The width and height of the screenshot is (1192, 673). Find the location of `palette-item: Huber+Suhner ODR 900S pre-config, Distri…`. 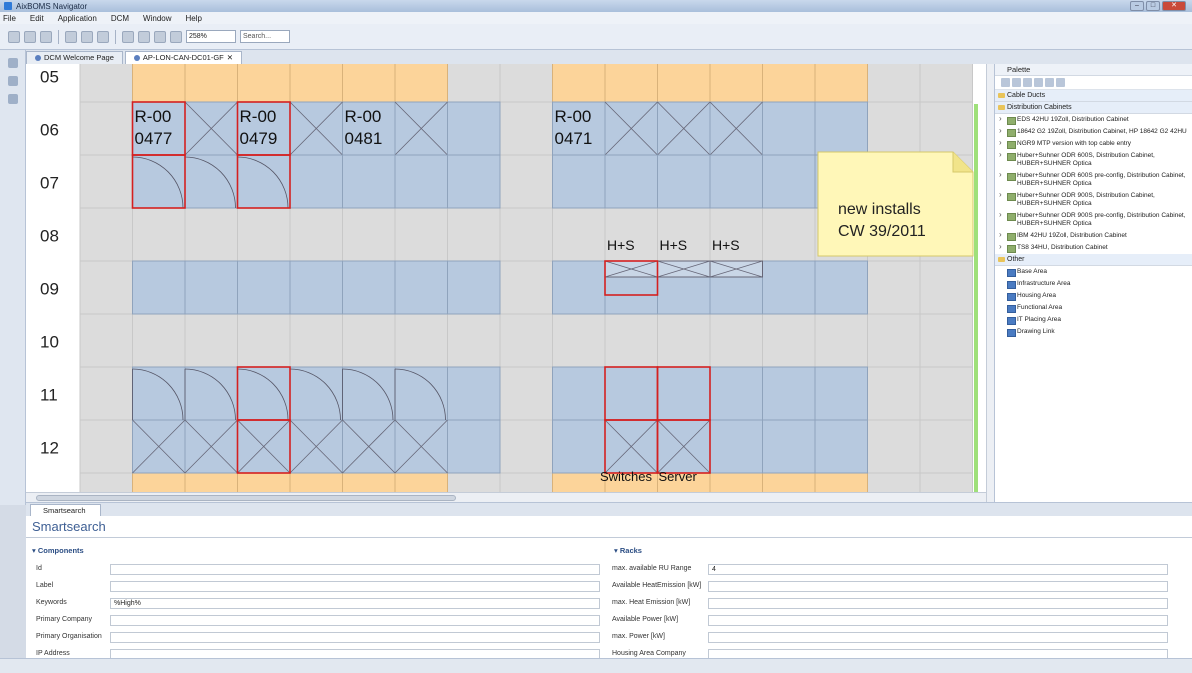

palette-item: Huber+Suhner ODR 900S pre-config, Distri… is located at coordinates (1093, 220).